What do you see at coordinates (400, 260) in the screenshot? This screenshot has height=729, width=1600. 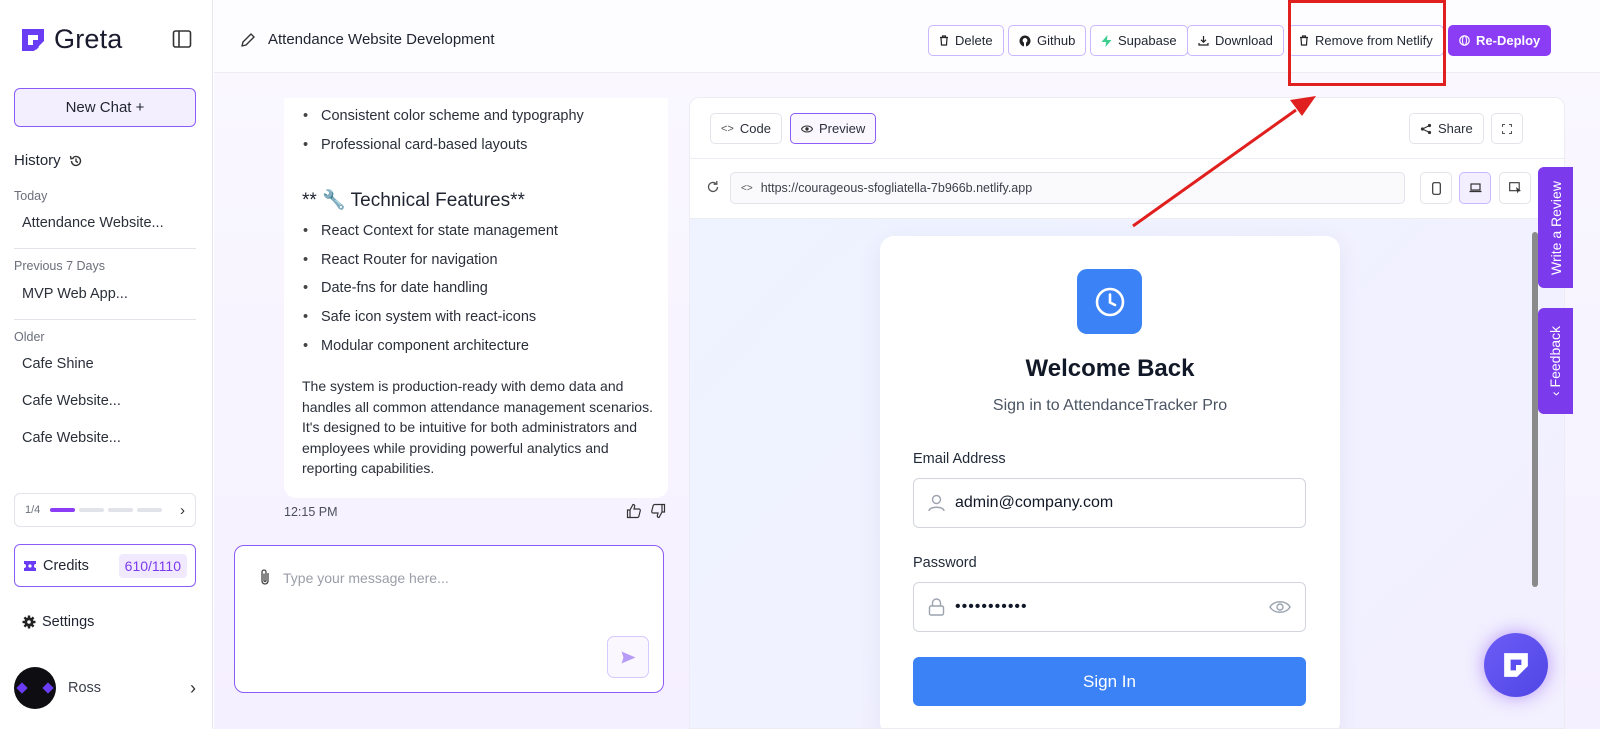 I see `message-bullet: React Router for navigation` at bounding box center [400, 260].